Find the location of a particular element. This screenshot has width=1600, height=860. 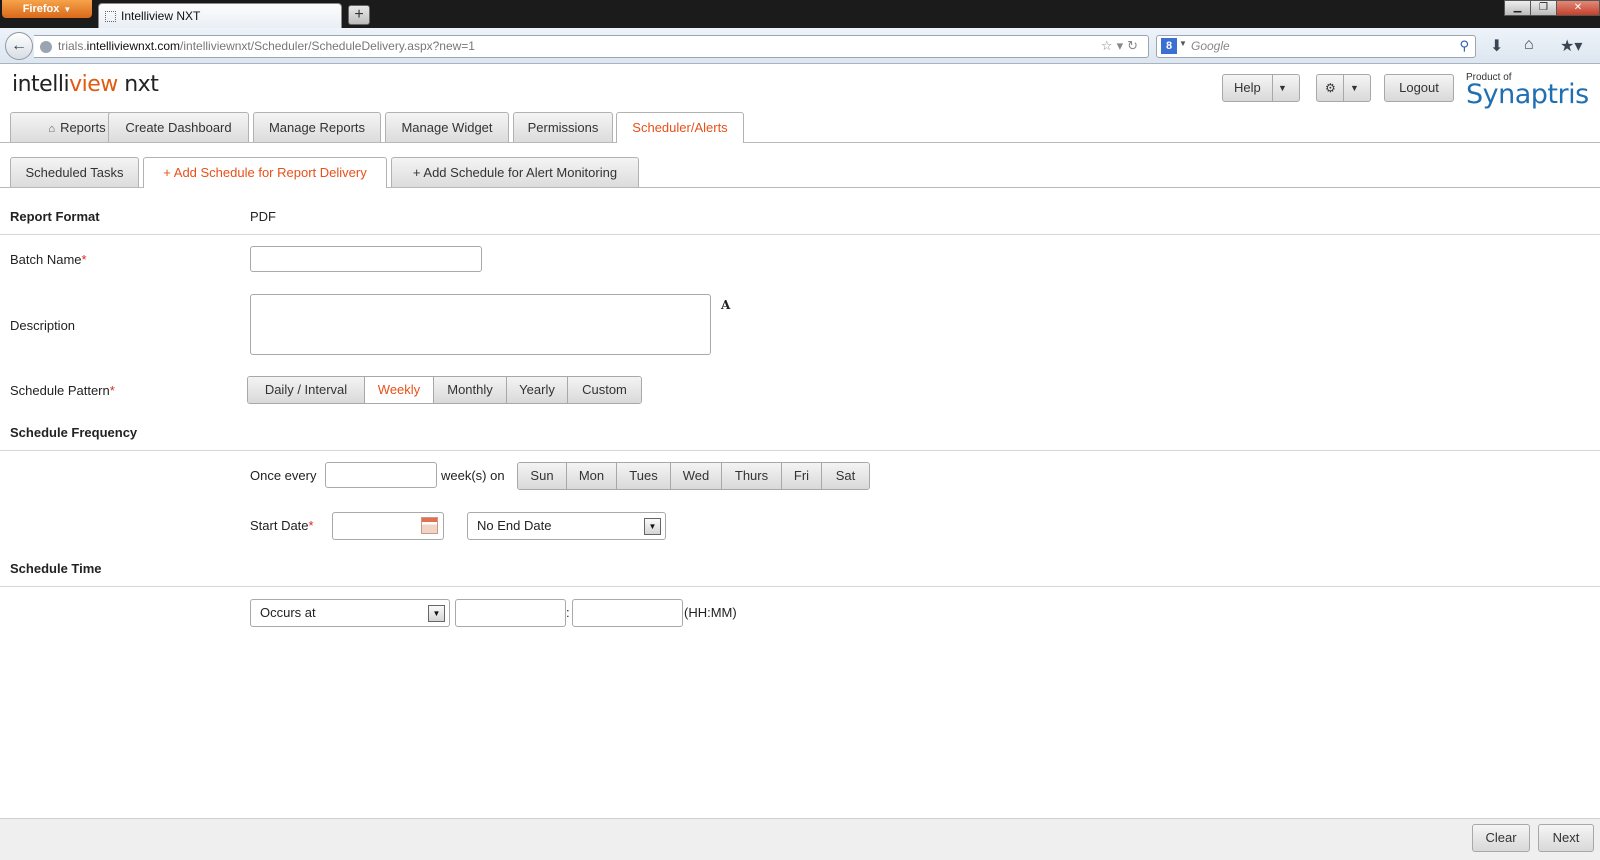

tab-scheduled-tasks: Scheduled Tasks is located at coordinates (74, 172).